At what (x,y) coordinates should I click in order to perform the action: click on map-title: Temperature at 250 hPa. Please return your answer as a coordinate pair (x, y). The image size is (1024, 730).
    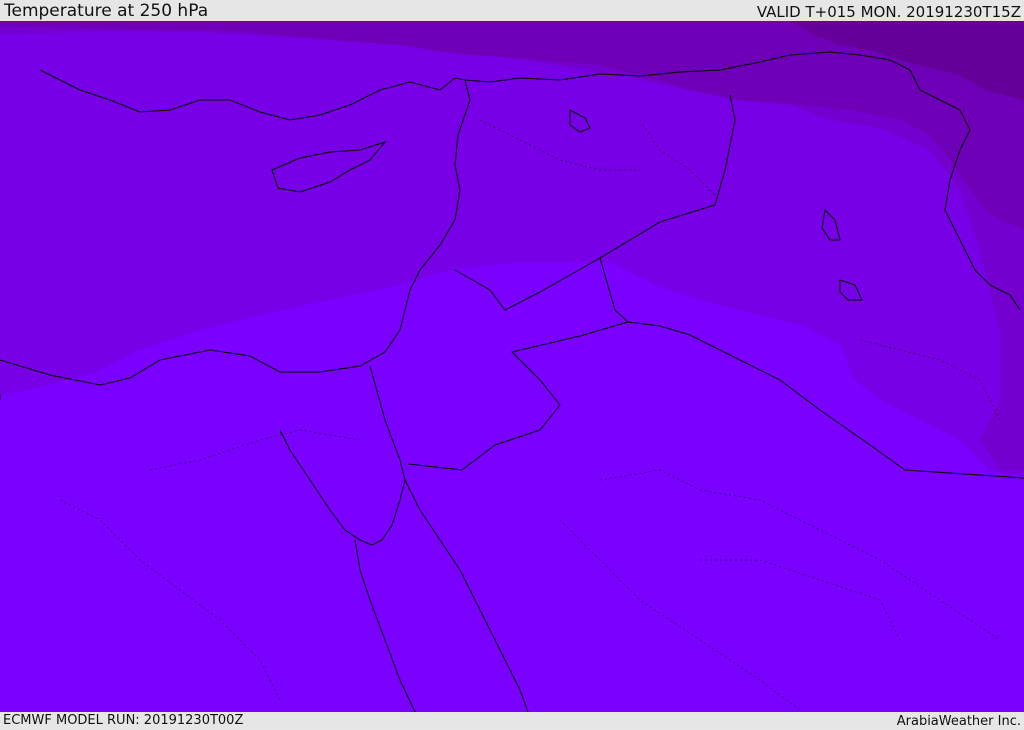
    Looking at the image, I should click on (106, 11).